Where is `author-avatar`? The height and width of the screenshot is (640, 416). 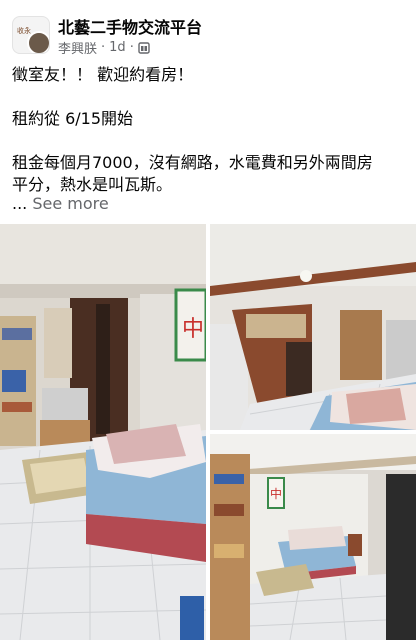 author-avatar is located at coordinates (38, 42).